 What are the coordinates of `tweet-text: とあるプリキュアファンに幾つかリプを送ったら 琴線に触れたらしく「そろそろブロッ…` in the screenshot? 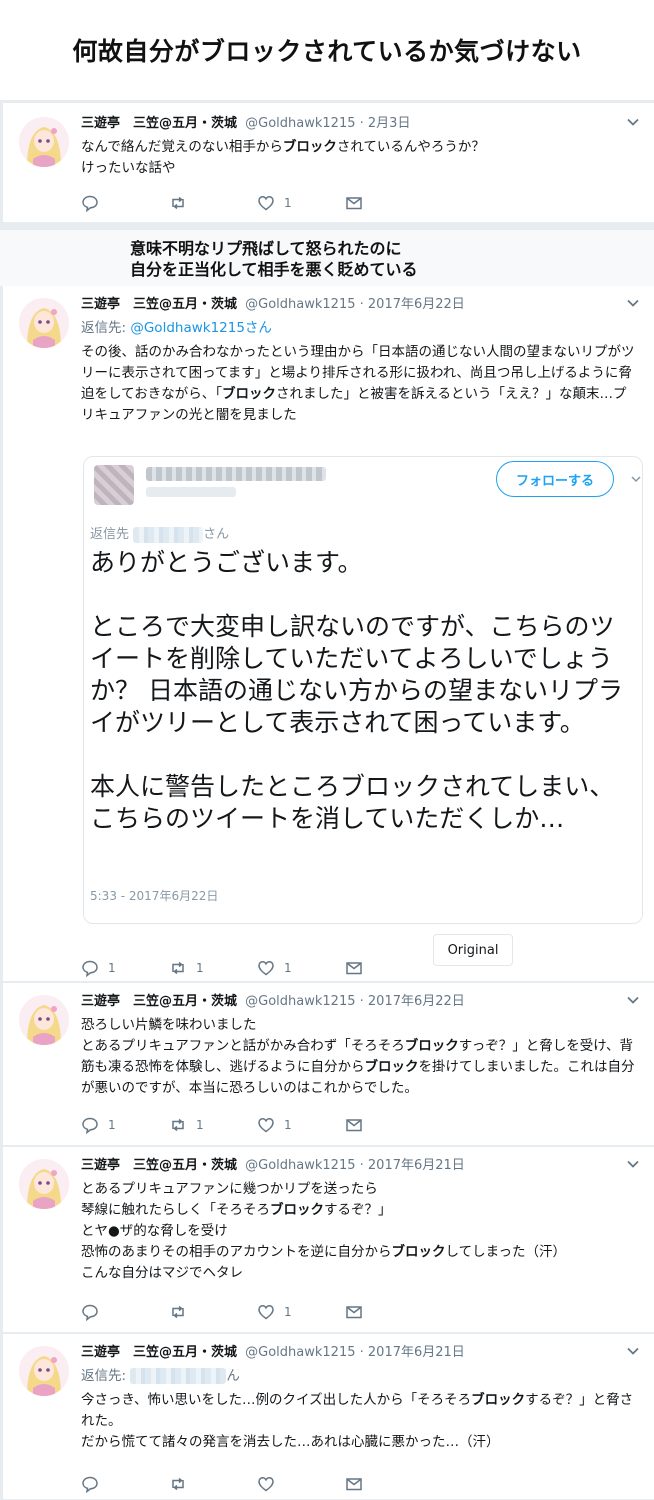 It's located at (324, 1231).